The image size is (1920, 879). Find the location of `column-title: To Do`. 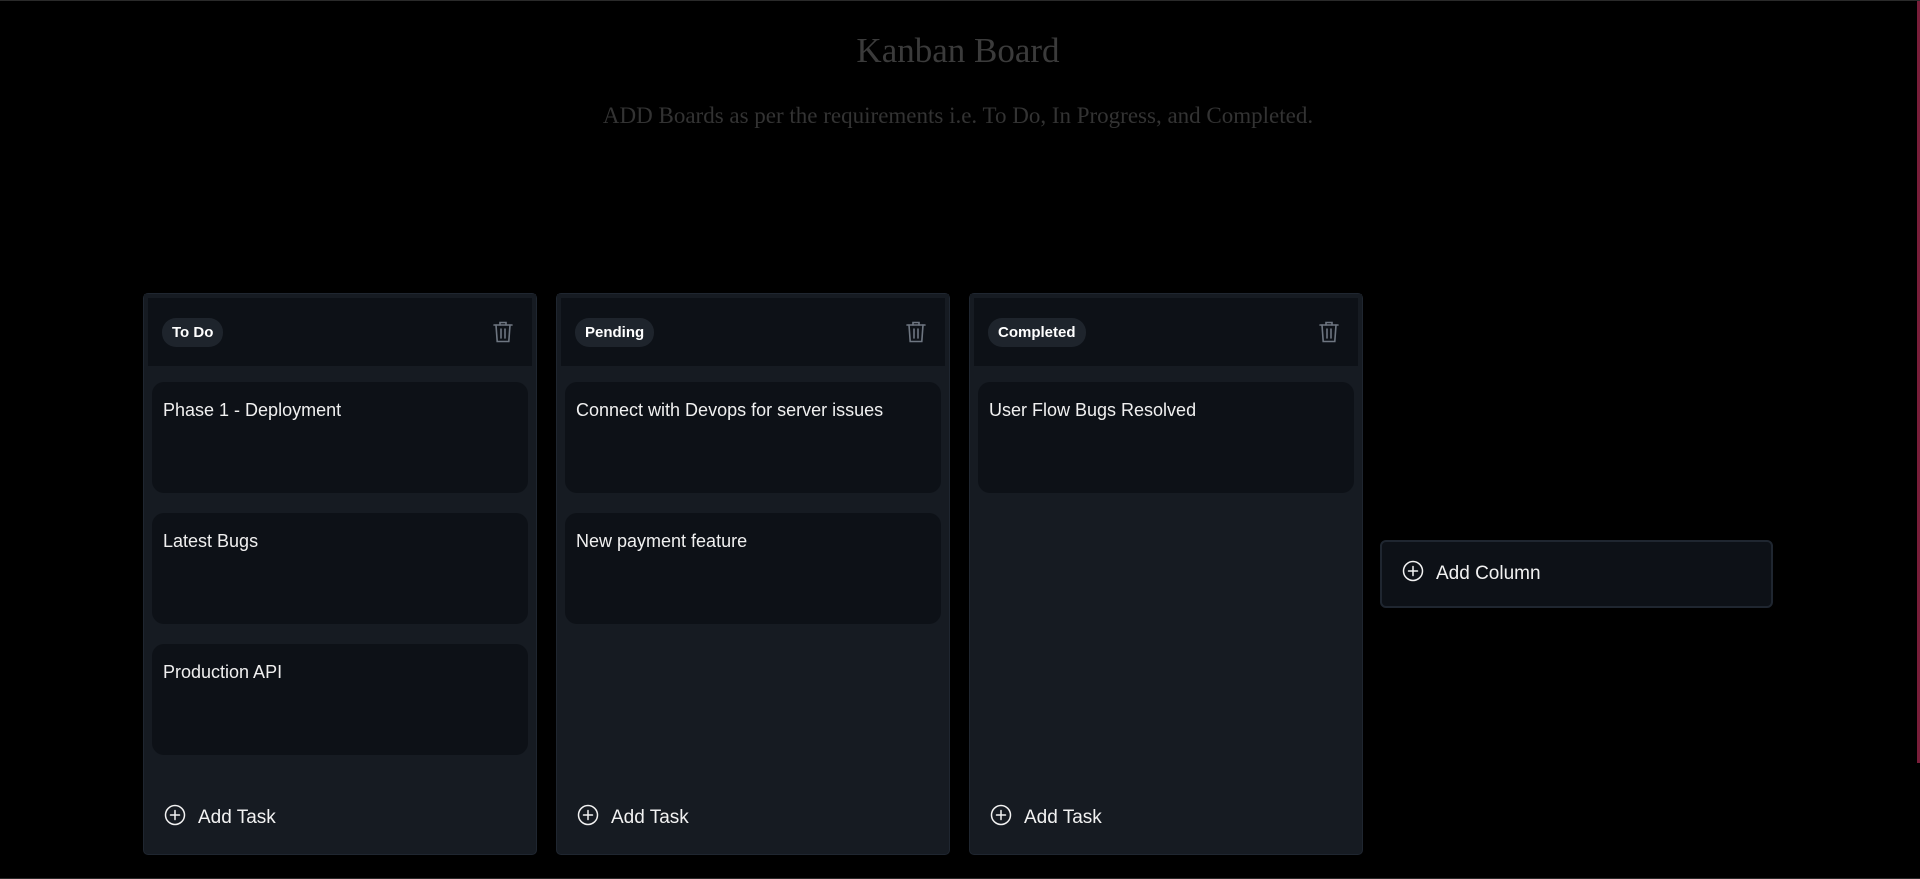

column-title: To Do is located at coordinates (193, 332).